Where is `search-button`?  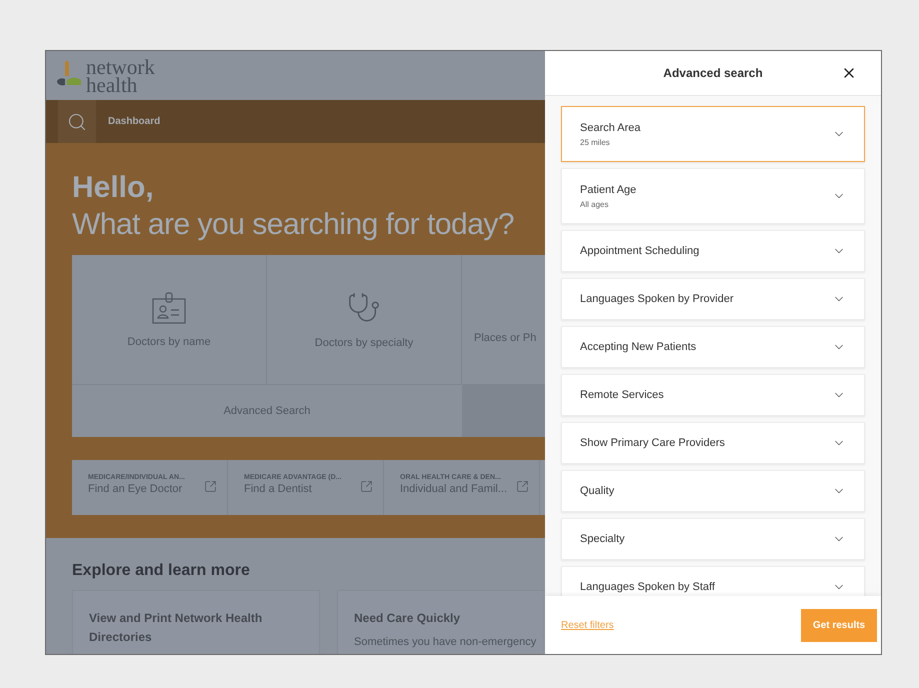 search-button is located at coordinates (77, 121).